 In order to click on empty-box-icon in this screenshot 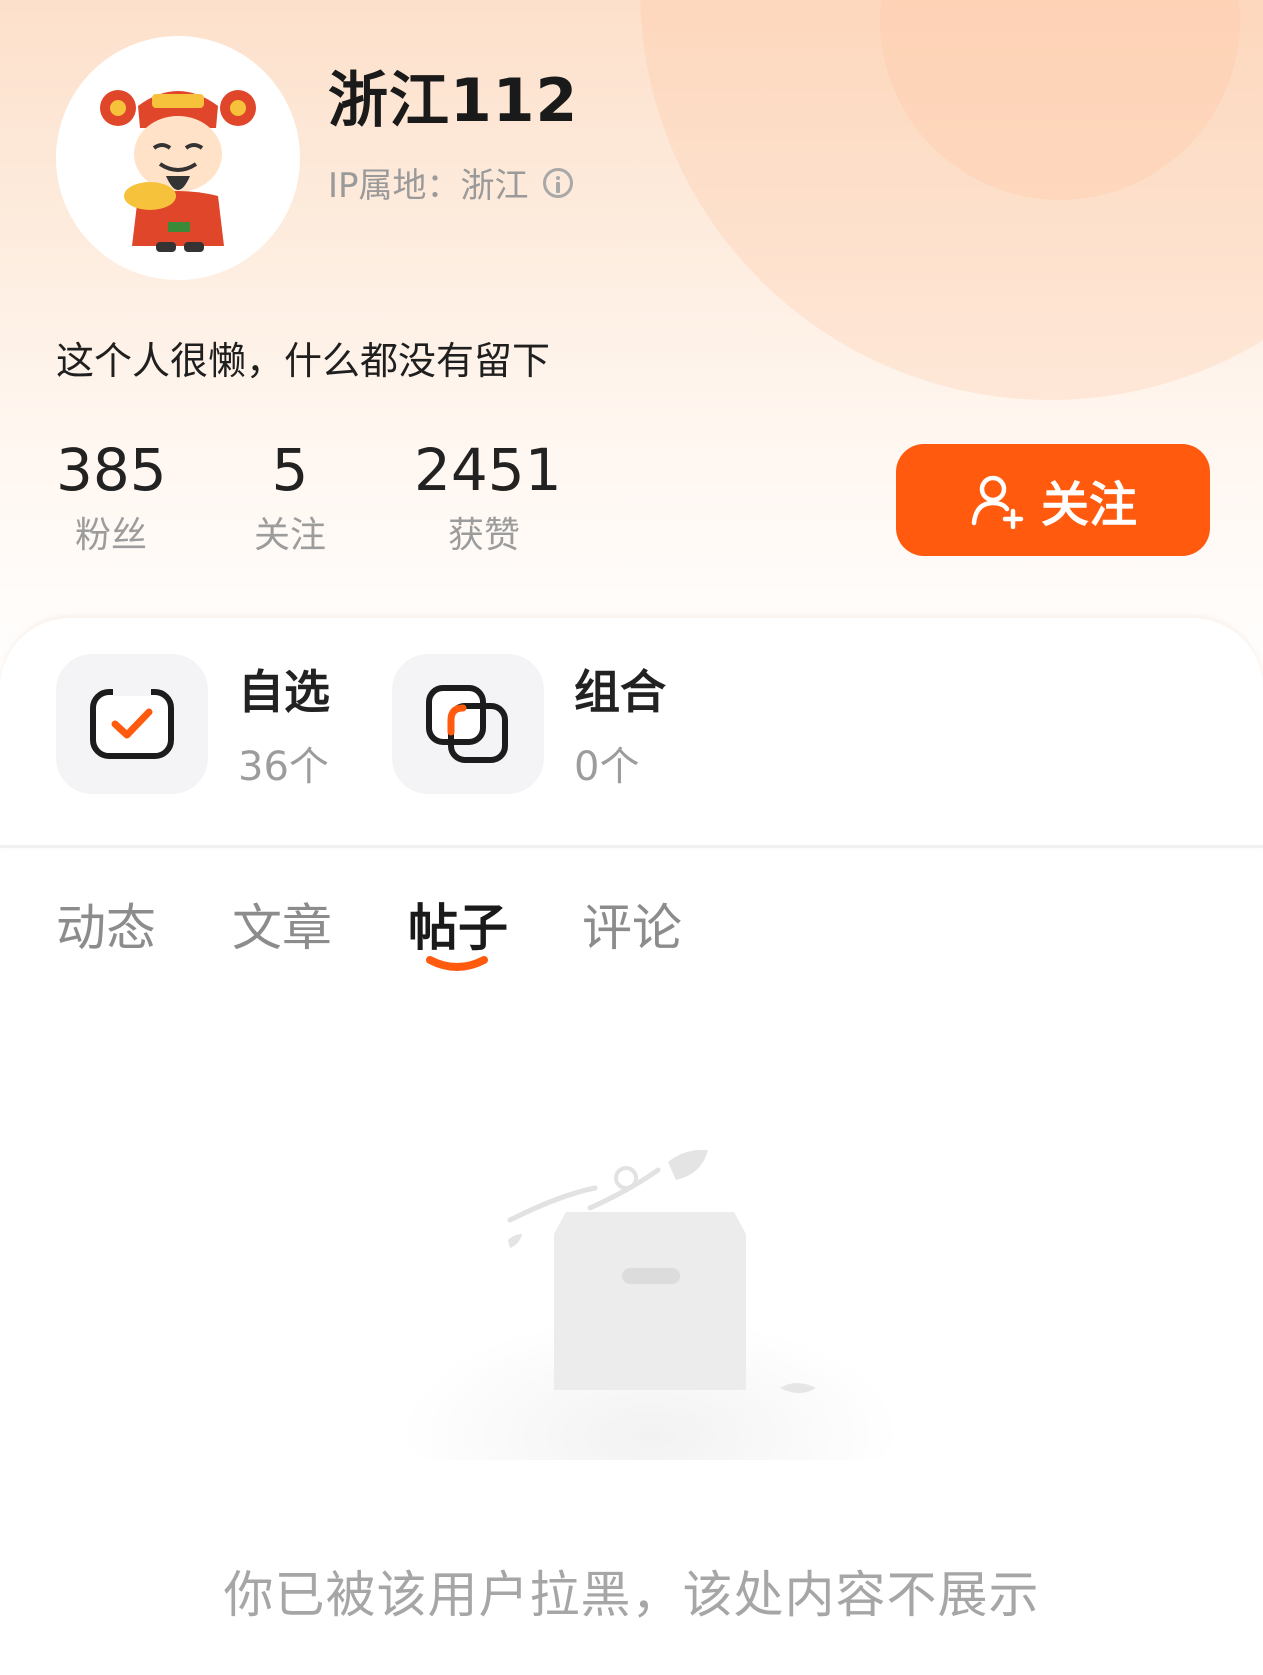, I will do `click(650, 1305)`.